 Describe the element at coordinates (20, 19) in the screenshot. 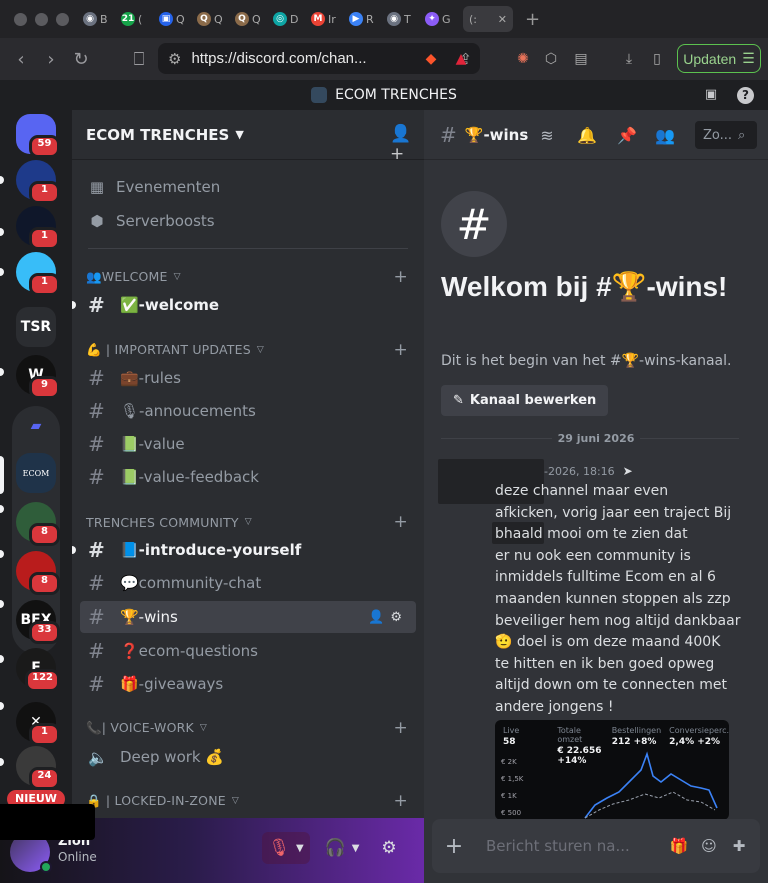

I see `close-window-button` at that location.